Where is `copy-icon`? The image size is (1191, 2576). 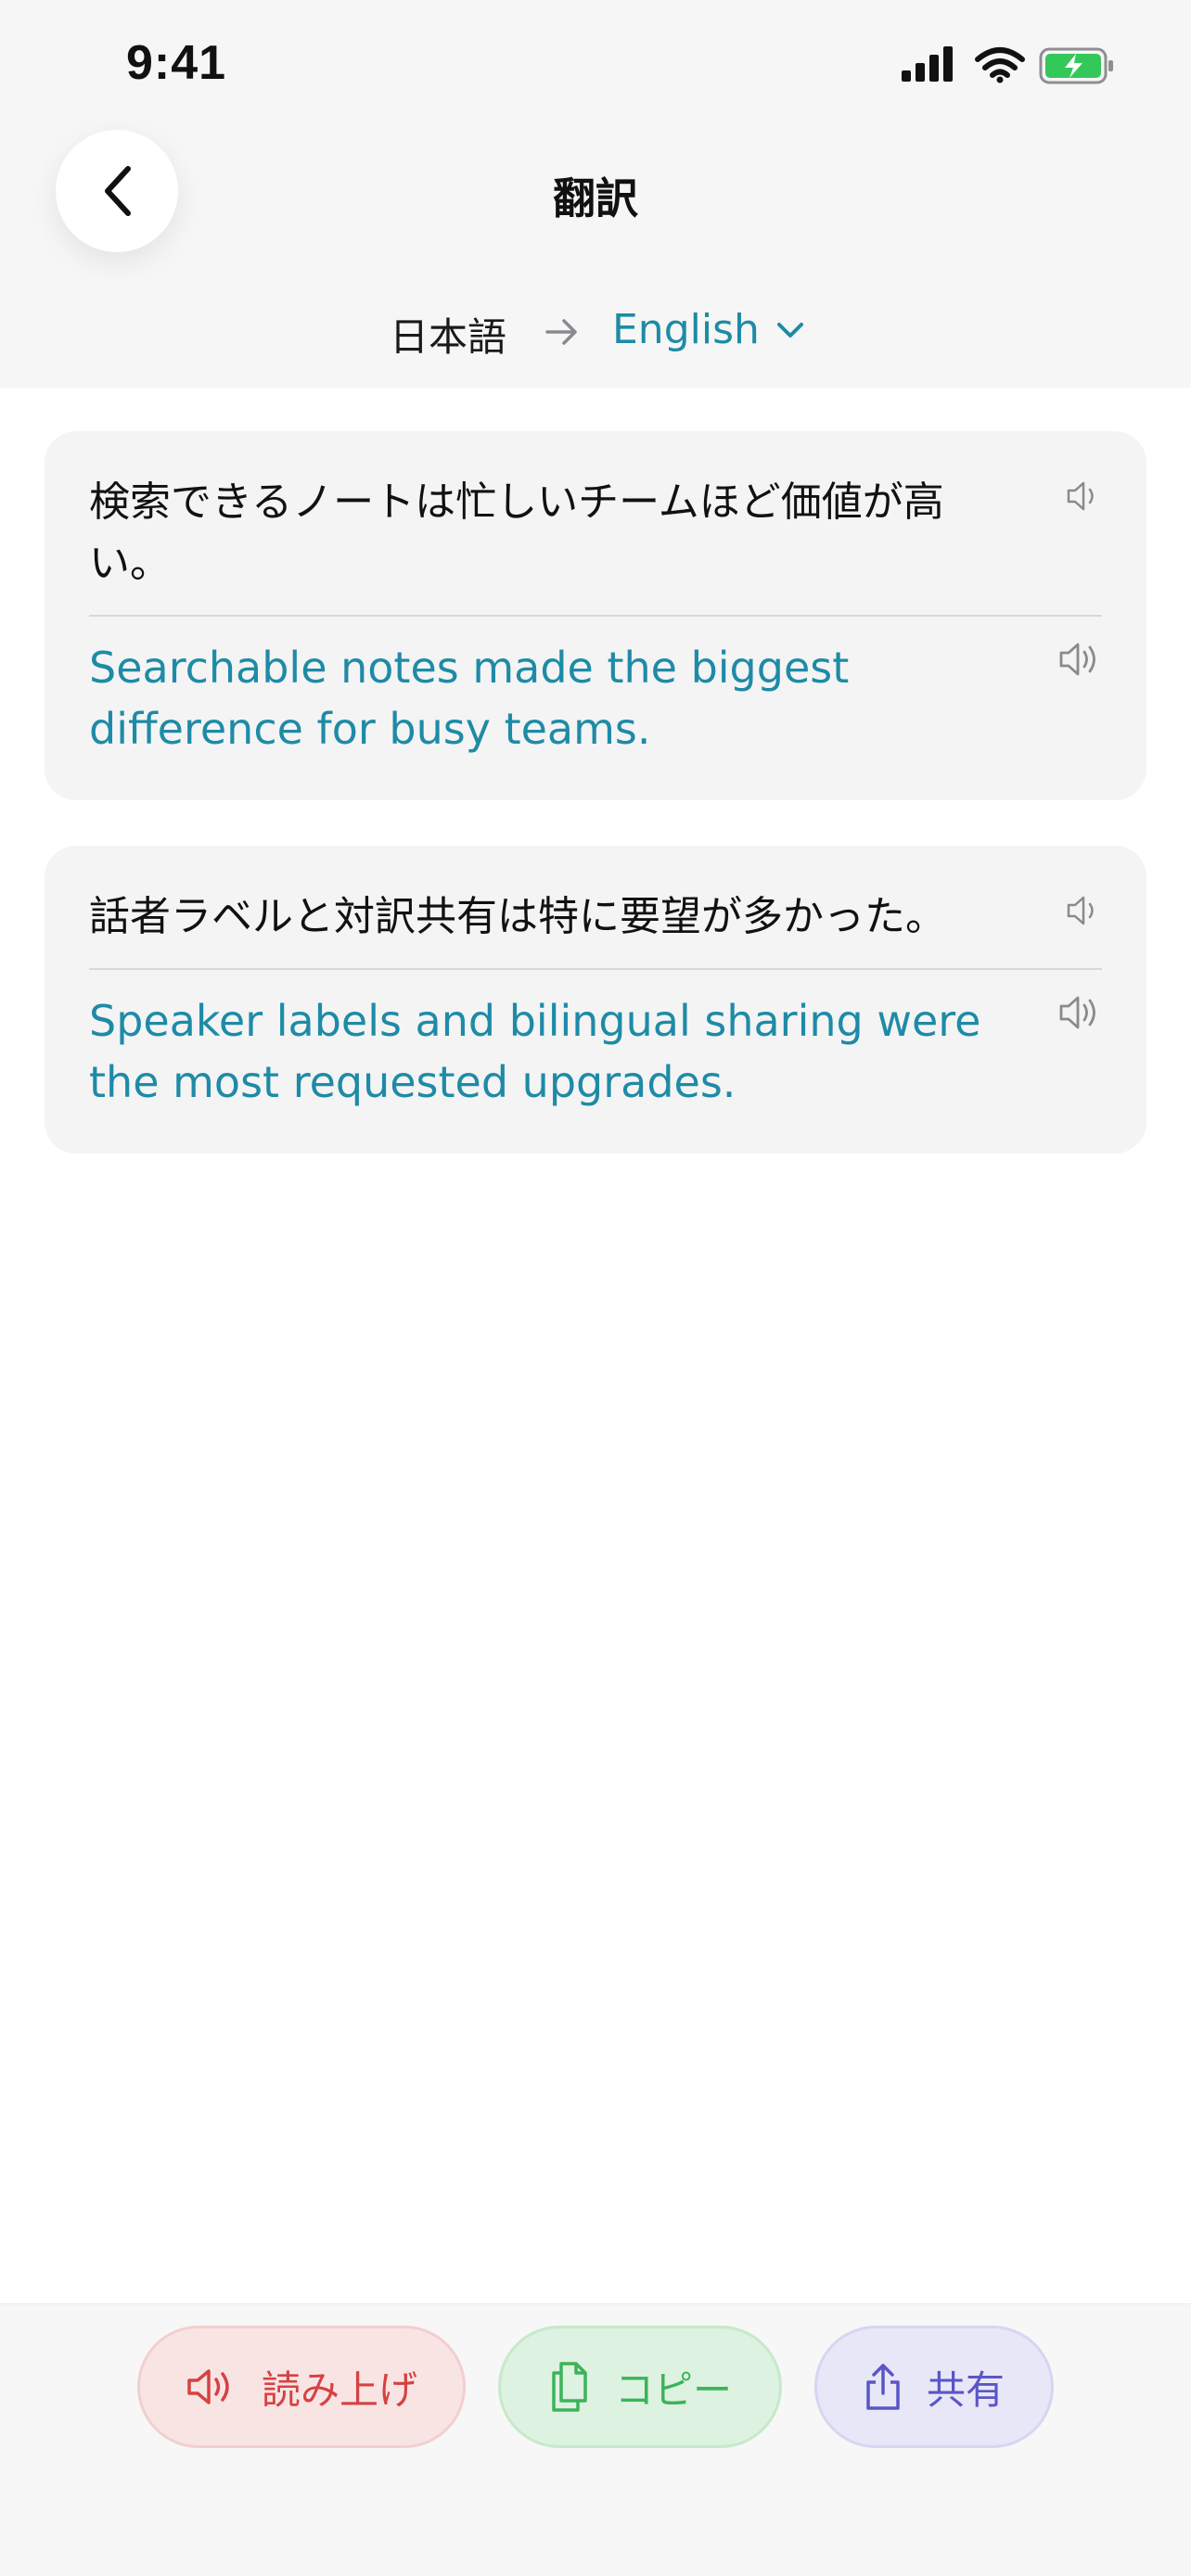
copy-icon is located at coordinates (569, 2387).